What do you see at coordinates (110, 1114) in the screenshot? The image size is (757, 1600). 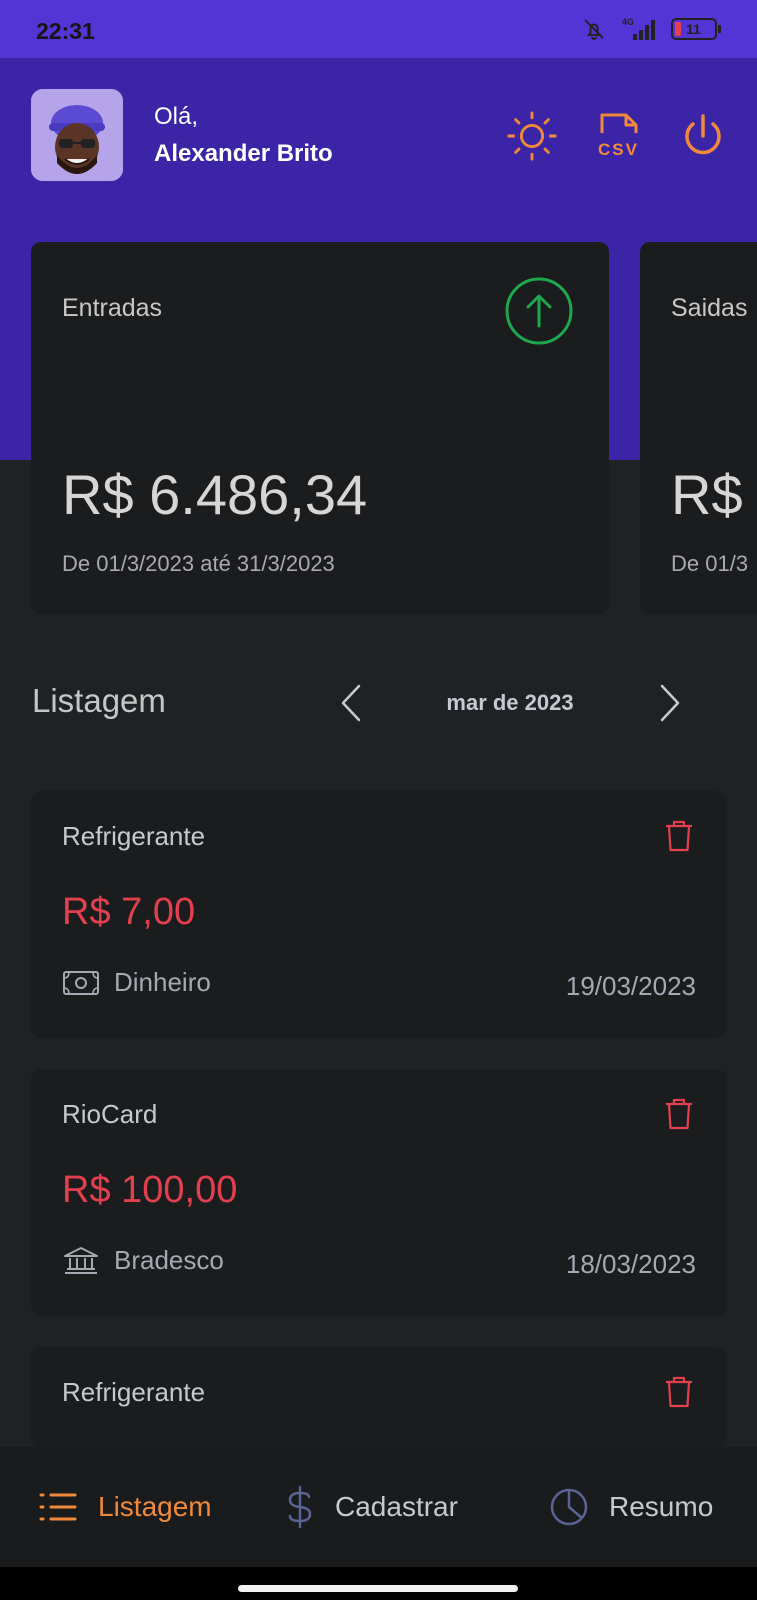 I see `transaction-name: RioCard` at bounding box center [110, 1114].